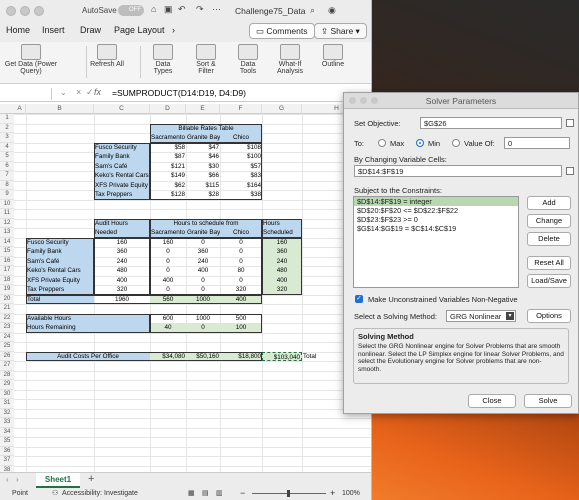 The width and height of the screenshot is (579, 500). I want to click on row-header: 2, so click(7, 128).